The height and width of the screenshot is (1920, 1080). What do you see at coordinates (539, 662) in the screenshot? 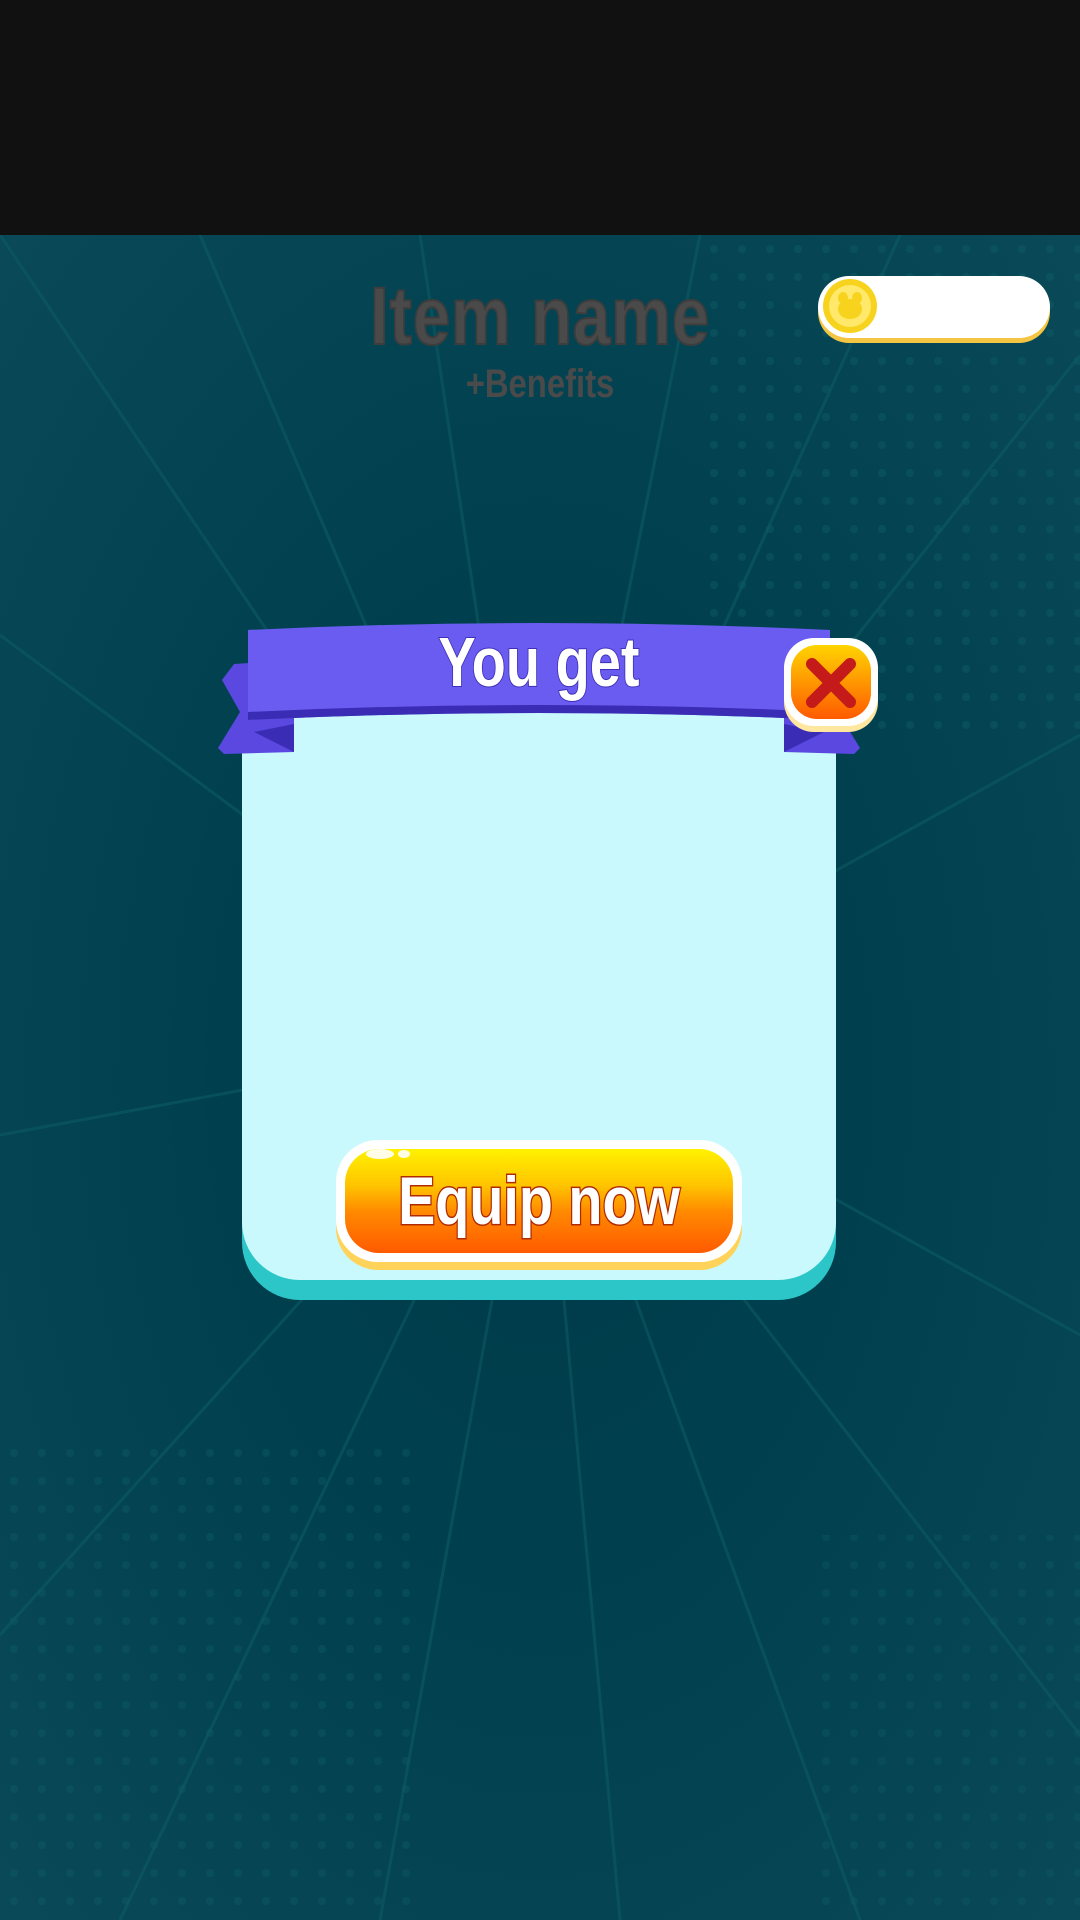
I see `dialog-title: You get` at bounding box center [539, 662].